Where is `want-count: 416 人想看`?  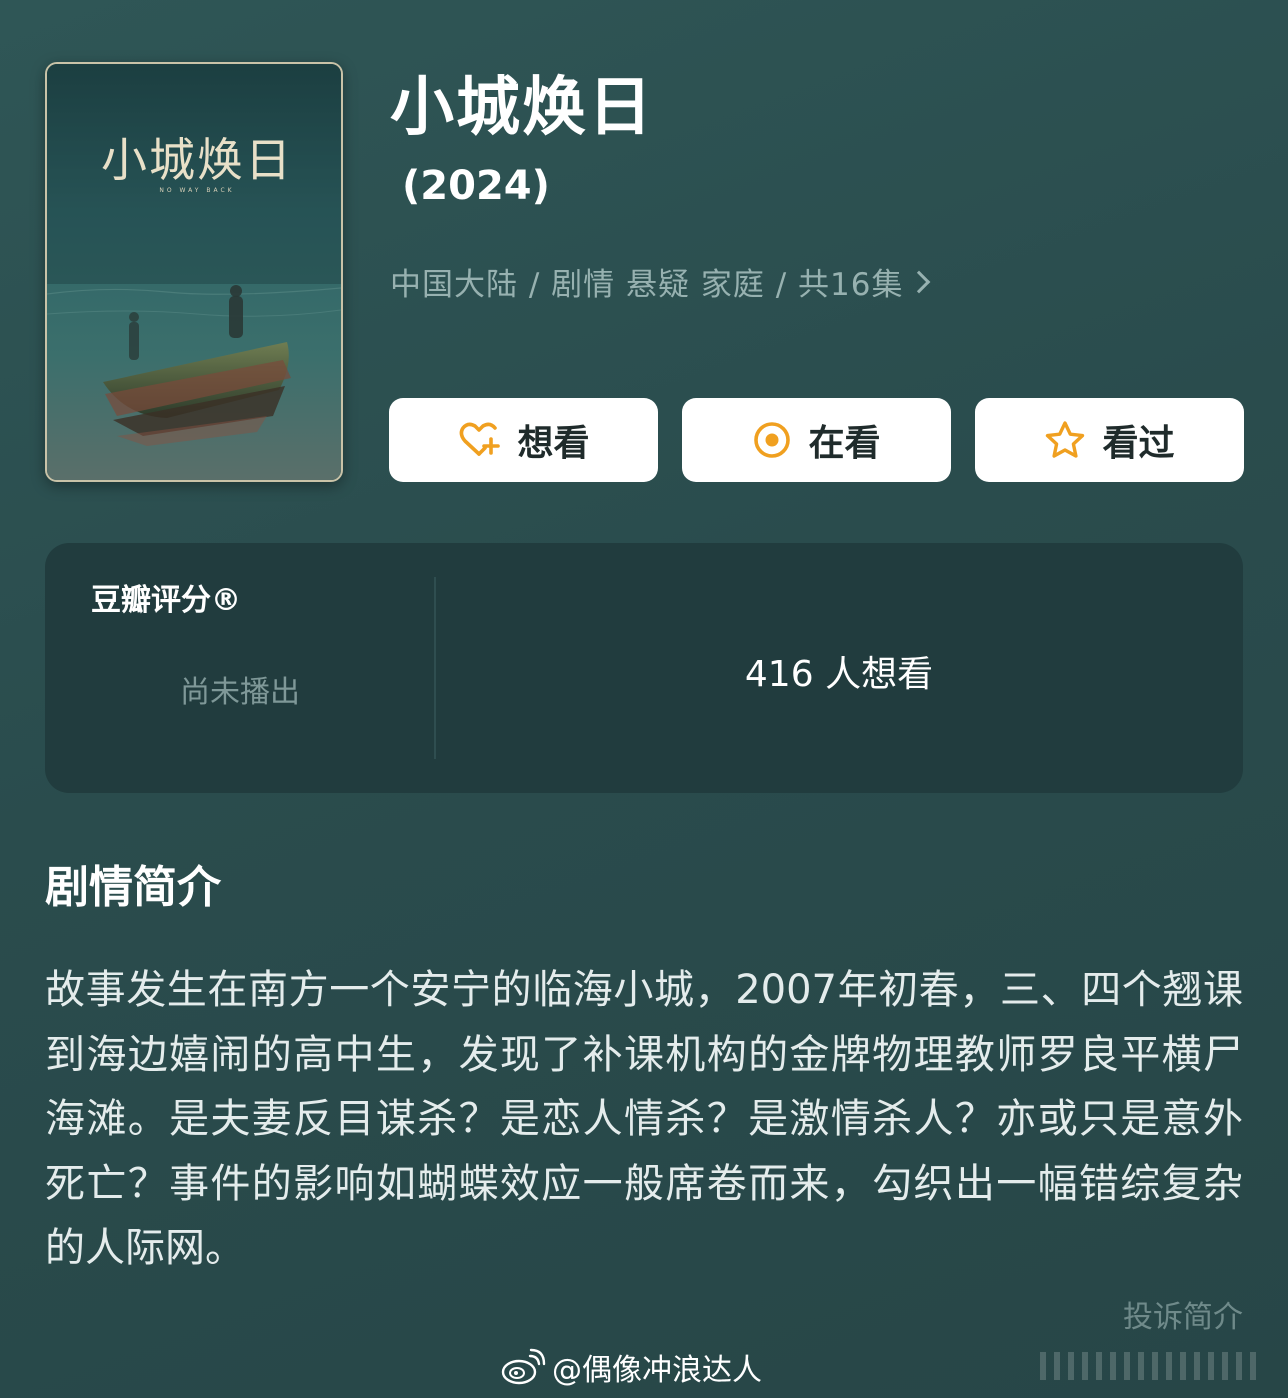
want-count: 416 人想看 is located at coordinates (839, 674).